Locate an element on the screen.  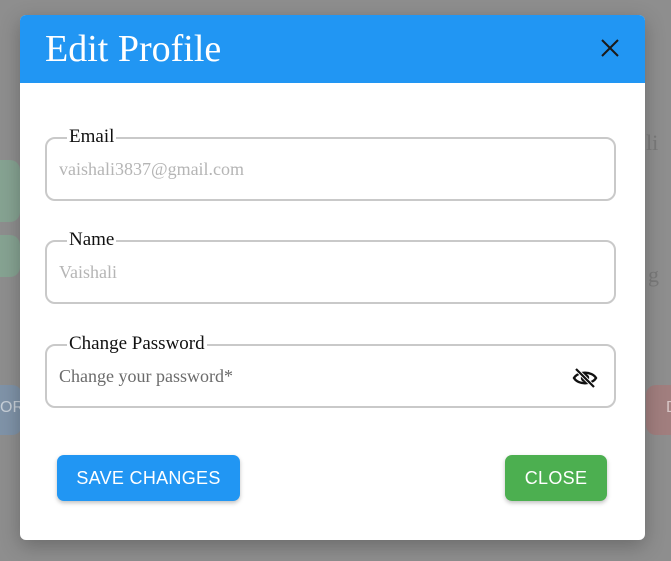
close-button: CLOSE is located at coordinates (556, 478).